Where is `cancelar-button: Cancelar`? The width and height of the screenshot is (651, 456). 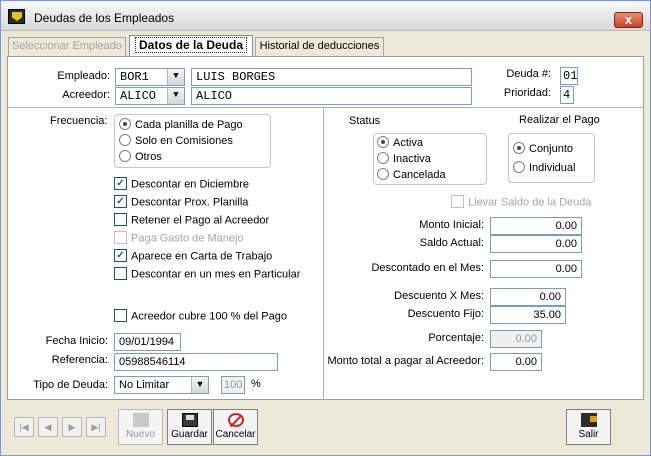
cancelar-button: Cancelar is located at coordinates (235, 427).